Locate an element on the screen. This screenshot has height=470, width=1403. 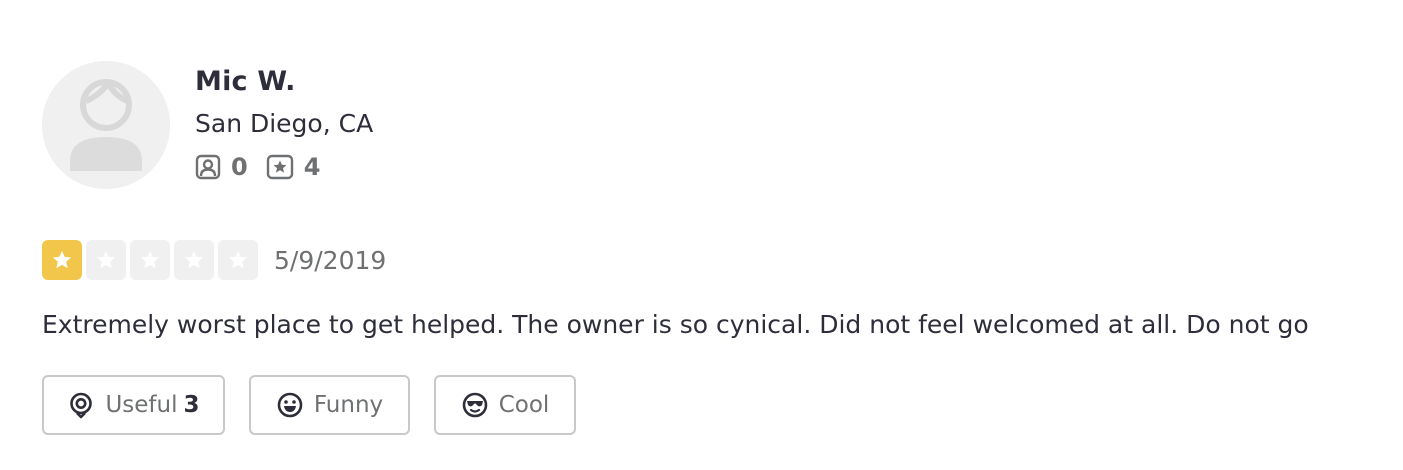
user-stats: 0 4 is located at coordinates (284, 167).